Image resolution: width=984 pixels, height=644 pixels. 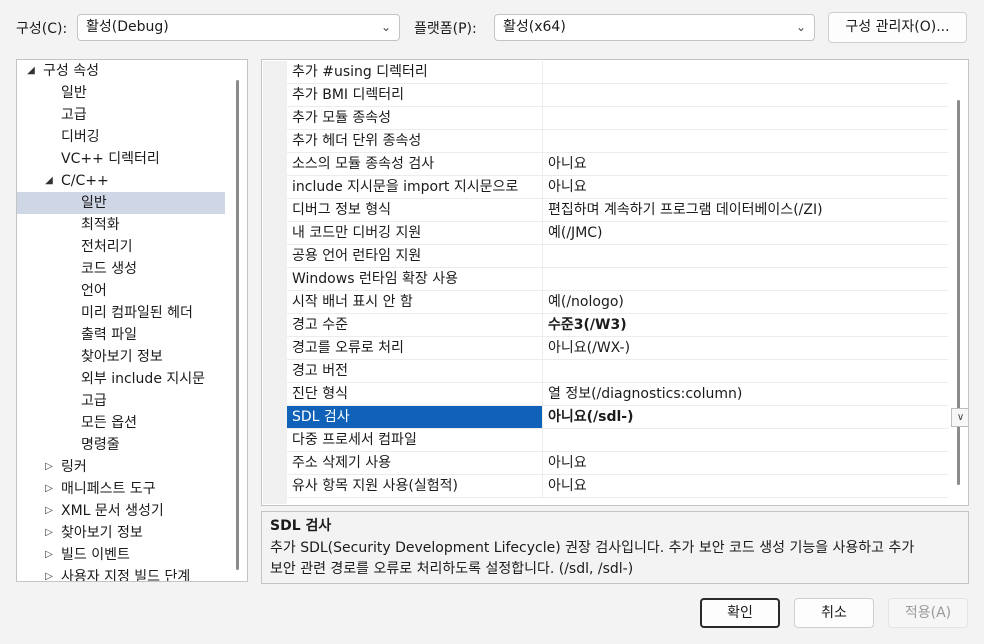 What do you see at coordinates (746, 210) in the screenshot?
I see `property-value: 편집하며 계속하기 프로그램 데이터베이스(/ZI)` at bounding box center [746, 210].